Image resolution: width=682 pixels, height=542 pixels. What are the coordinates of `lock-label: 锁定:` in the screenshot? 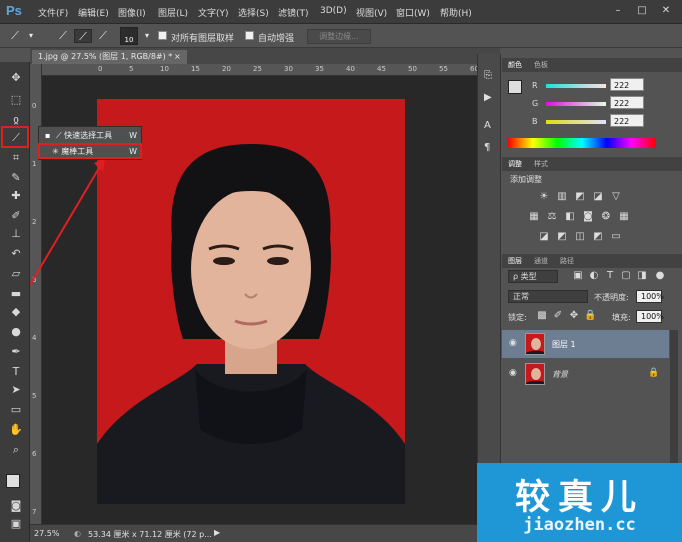 It's located at (517, 317).